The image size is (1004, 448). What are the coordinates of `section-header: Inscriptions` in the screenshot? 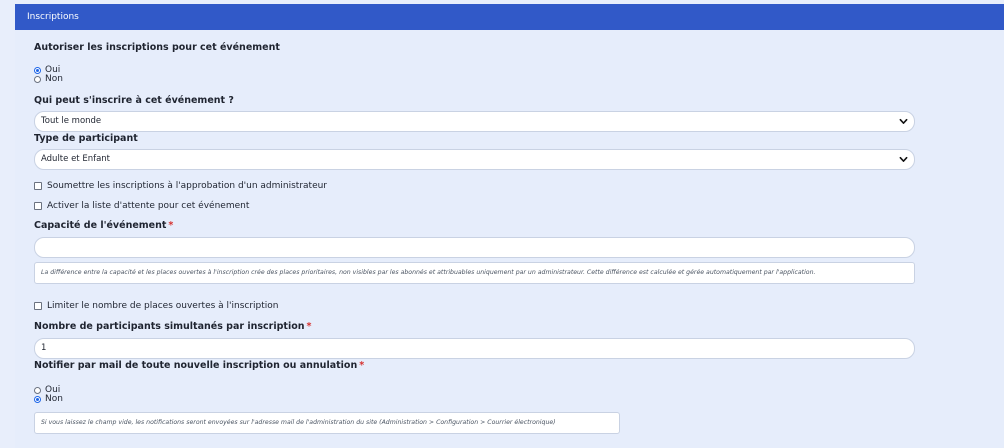 It's located at (509, 17).